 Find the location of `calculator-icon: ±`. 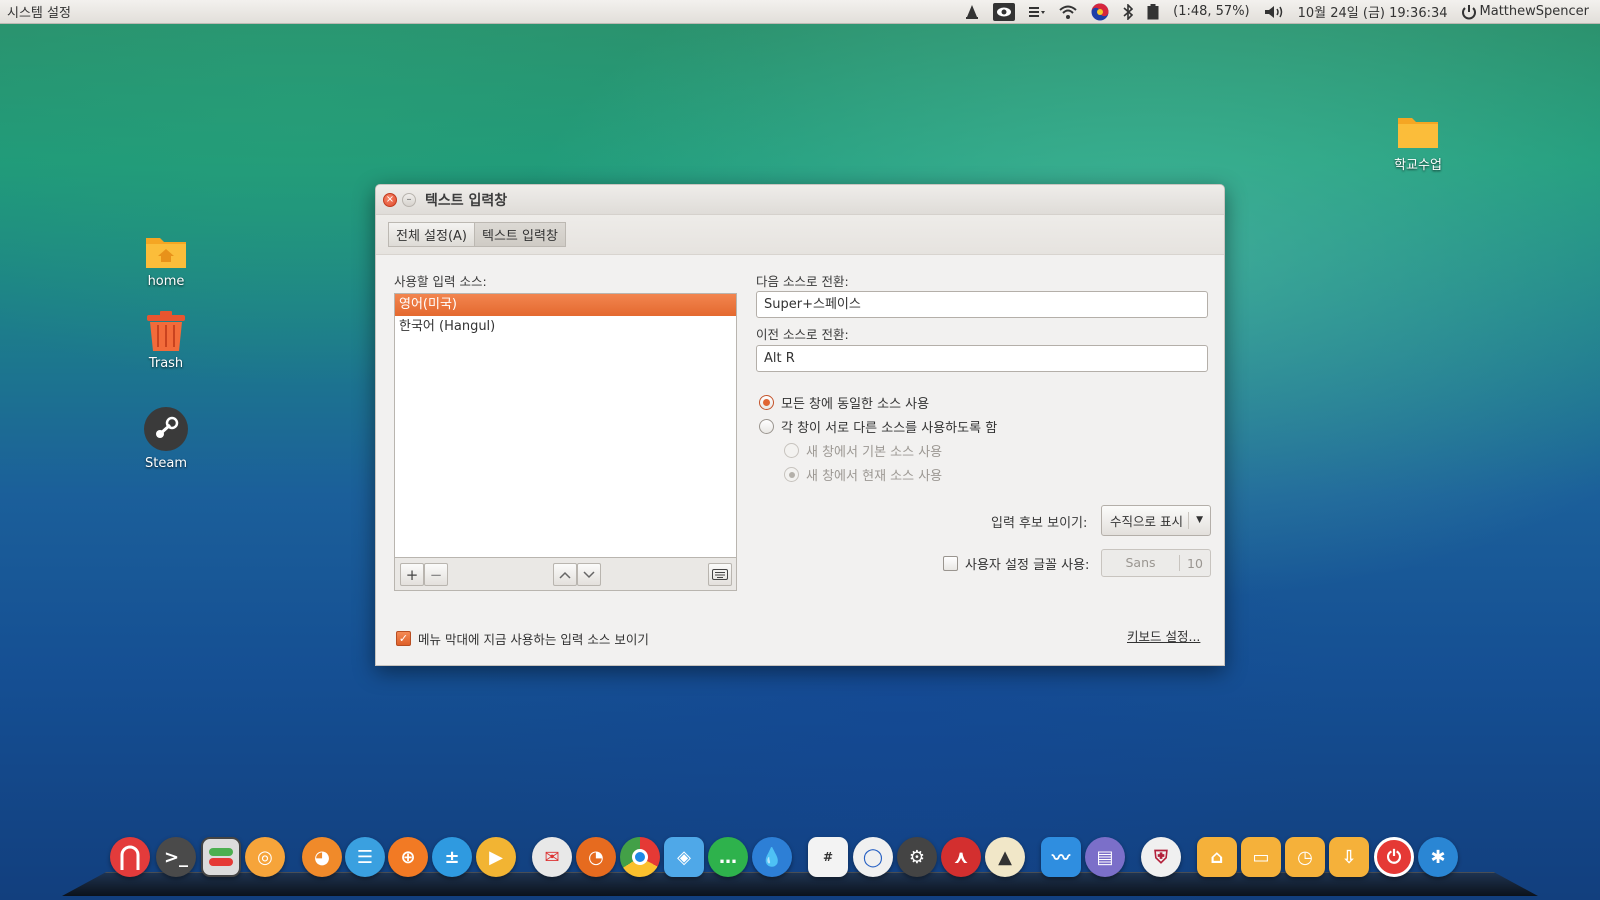

calculator-icon: ± is located at coordinates (452, 857).